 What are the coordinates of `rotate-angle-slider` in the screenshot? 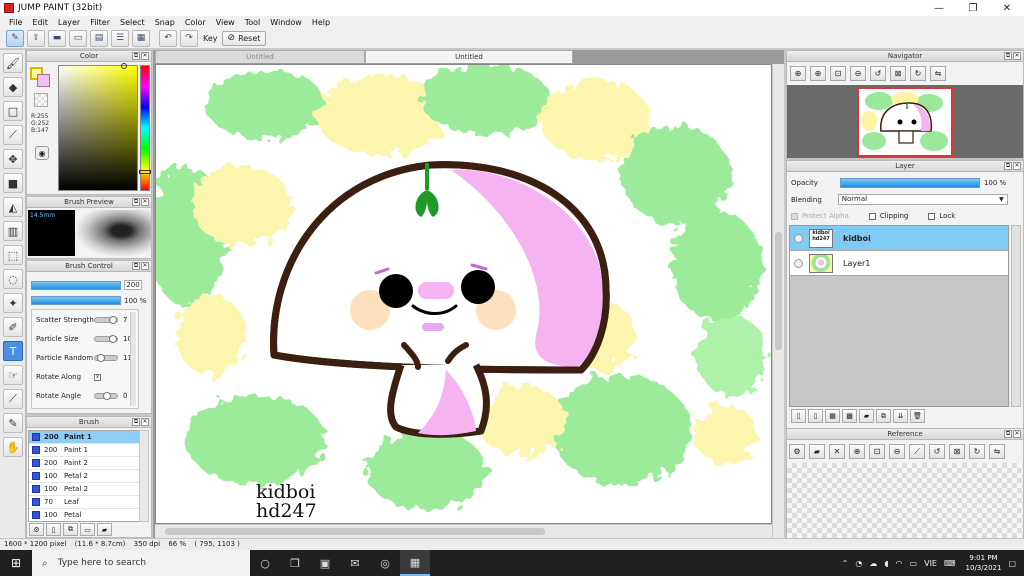 It's located at (106, 396).